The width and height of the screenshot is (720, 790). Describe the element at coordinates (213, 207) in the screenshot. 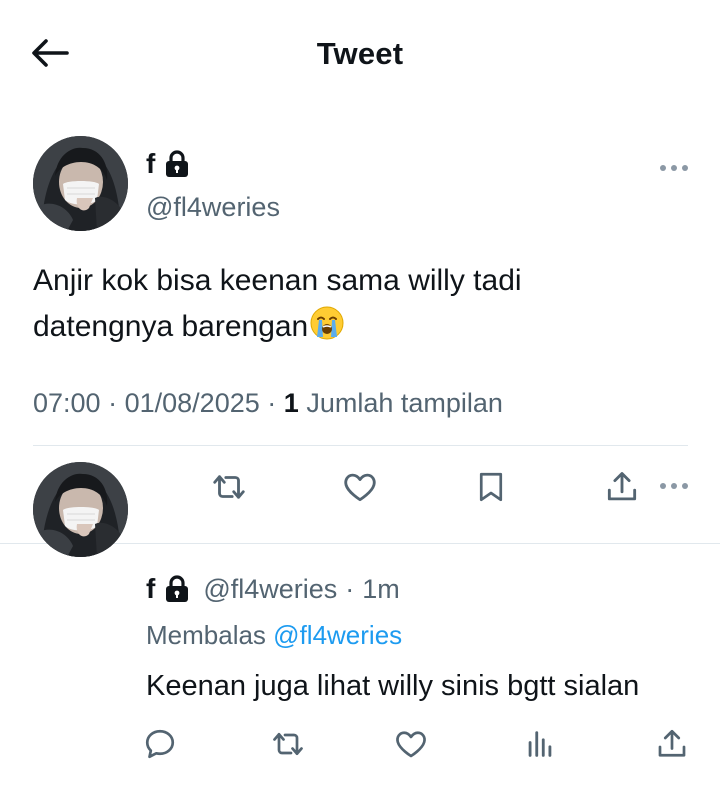

I see `author-handle: @fl4weries` at that location.